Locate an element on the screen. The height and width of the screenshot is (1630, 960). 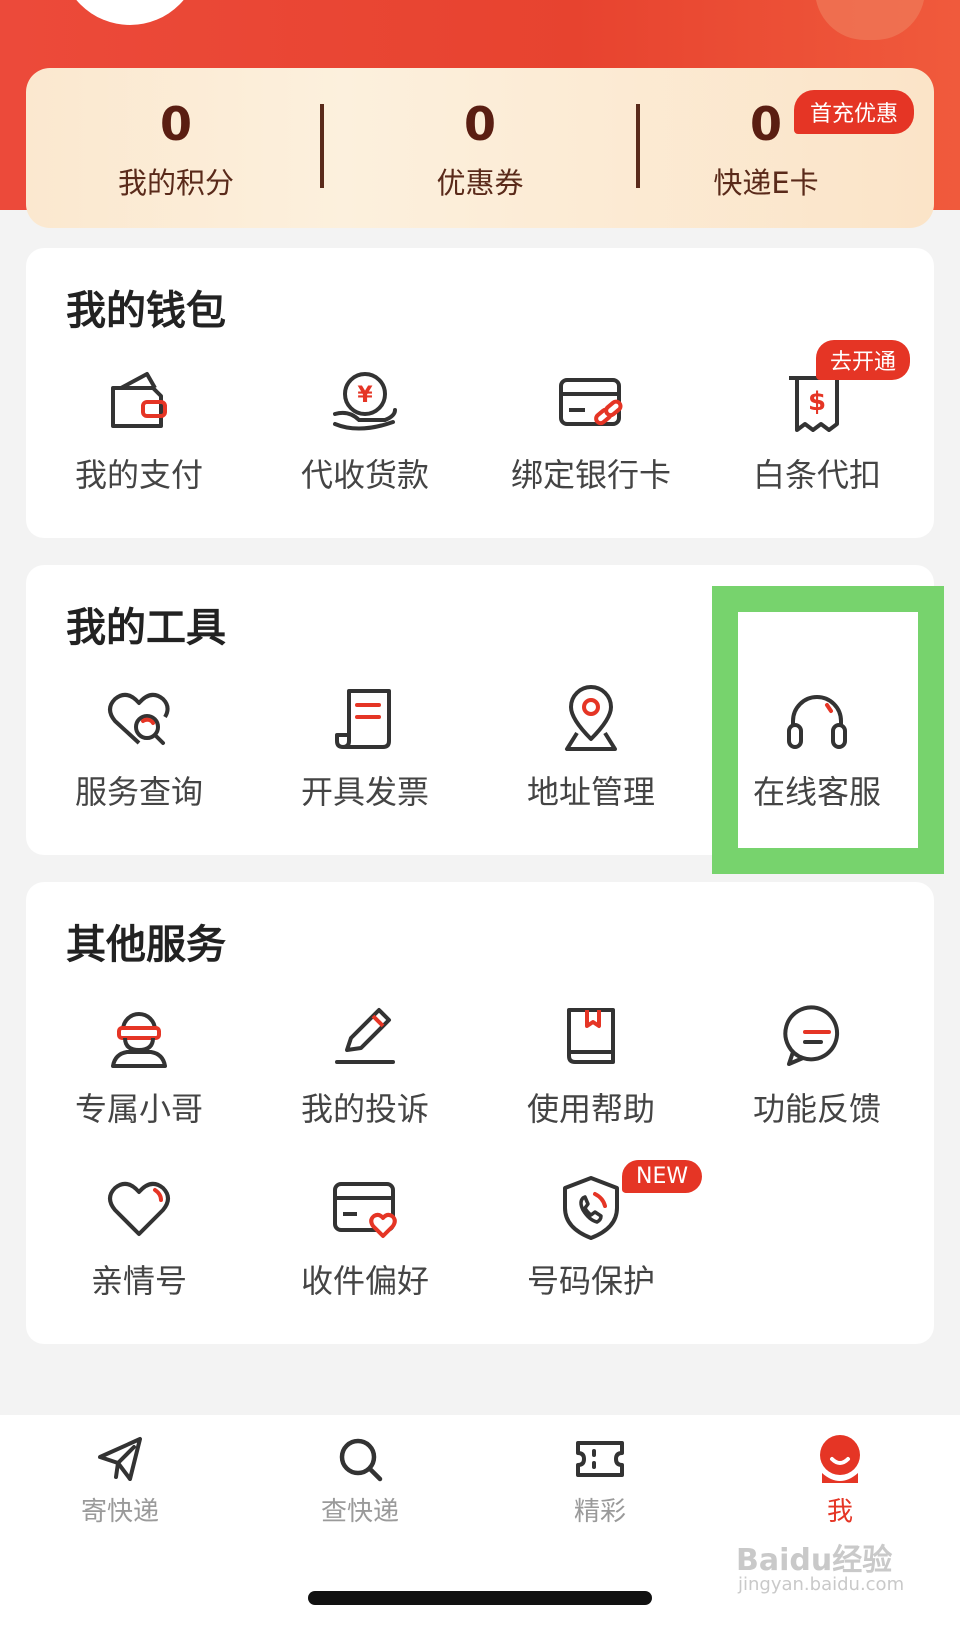
other-services-title: 其他服务 is located at coordinates (146, 945).